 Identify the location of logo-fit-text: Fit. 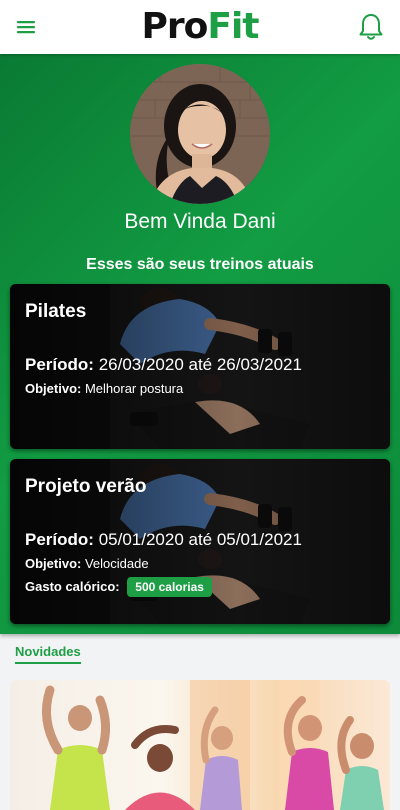
(233, 26).